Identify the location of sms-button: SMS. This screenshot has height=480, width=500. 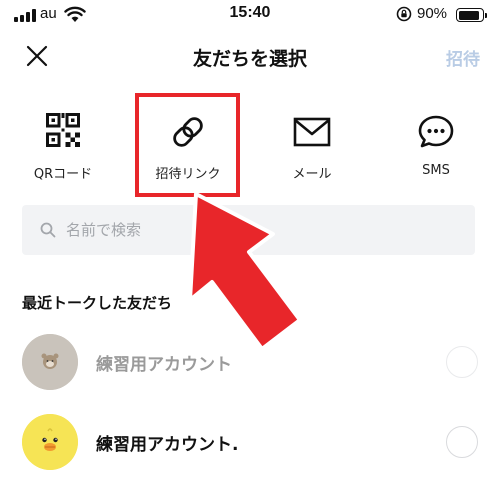
(436, 150).